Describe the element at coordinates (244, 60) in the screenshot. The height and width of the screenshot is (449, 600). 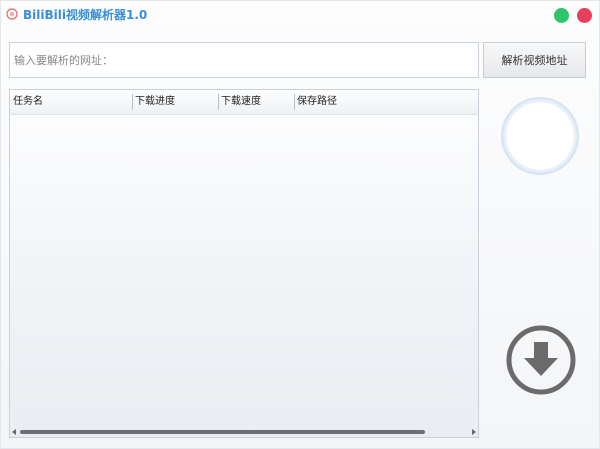
I see `url-input` at that location.